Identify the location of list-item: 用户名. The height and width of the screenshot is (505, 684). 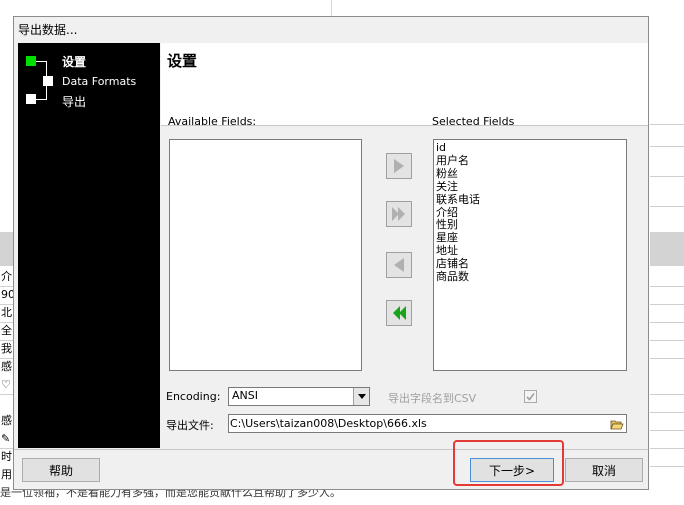
(458, 161).